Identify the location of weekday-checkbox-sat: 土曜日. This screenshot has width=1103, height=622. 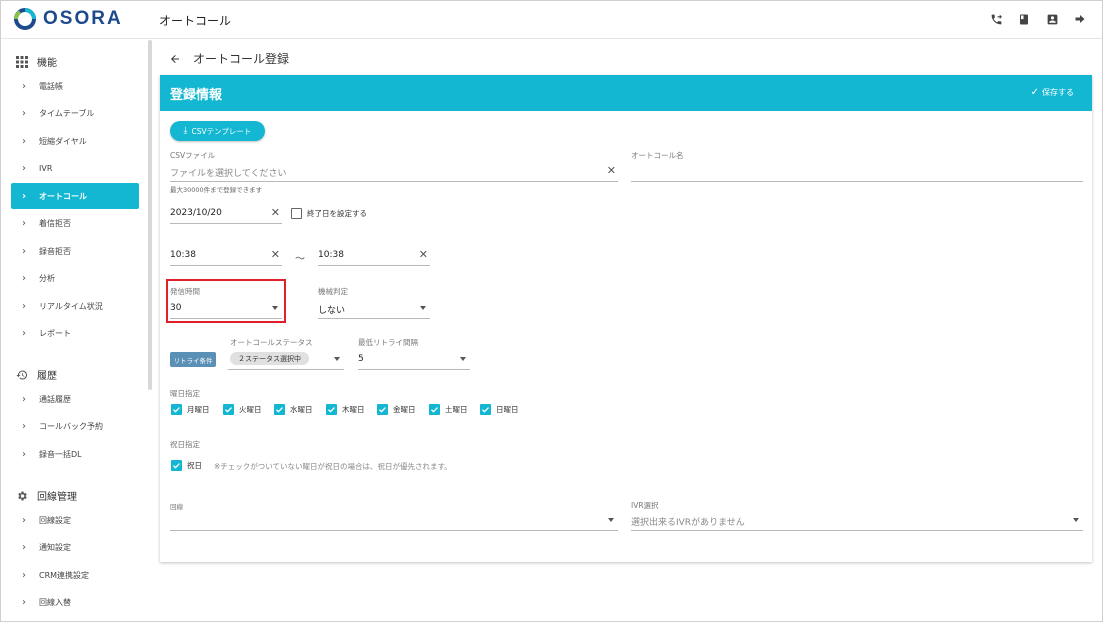
(448, 409).